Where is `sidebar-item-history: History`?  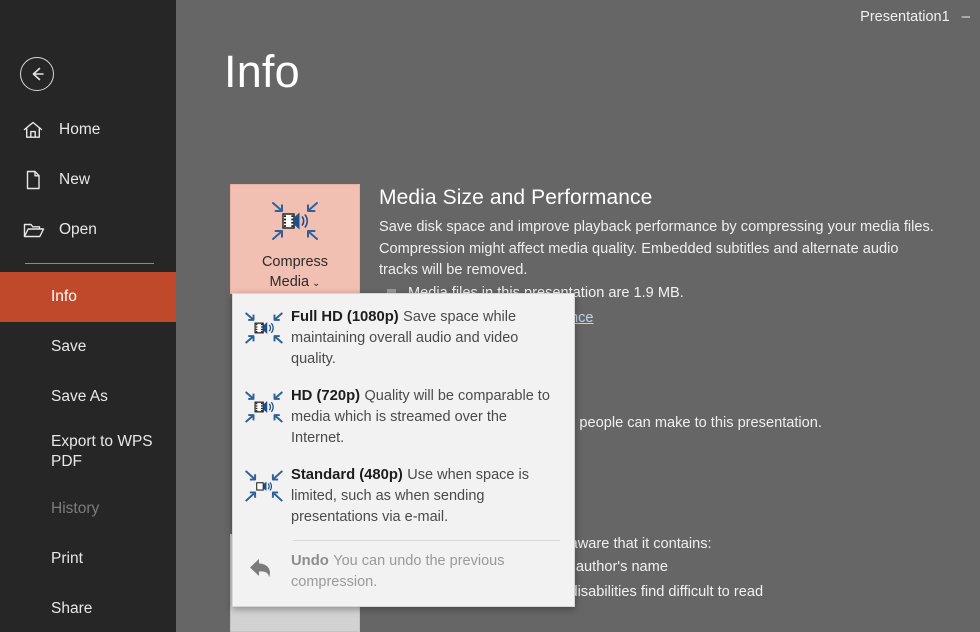 sidebar-item-history: History is located at coordinates (88, 509).